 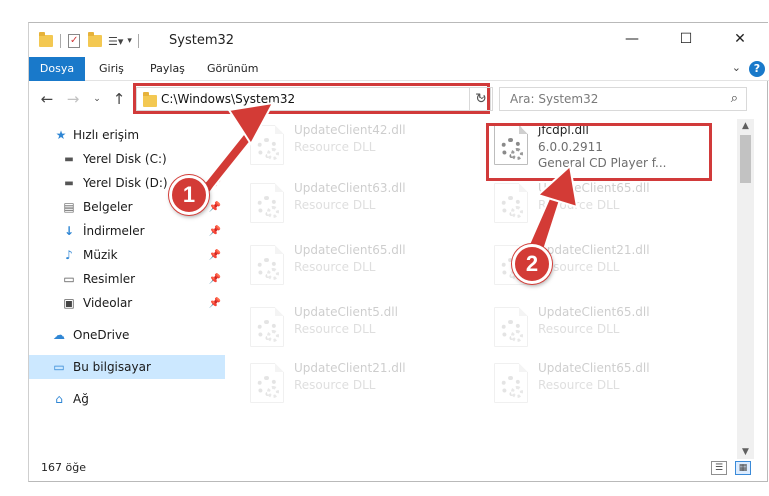 What do you see at coordinates (127, 279) in the screenshot?
I see `sidebar-item-pictures: ▭ Resimler 📌` at bounding box center [127, 279].